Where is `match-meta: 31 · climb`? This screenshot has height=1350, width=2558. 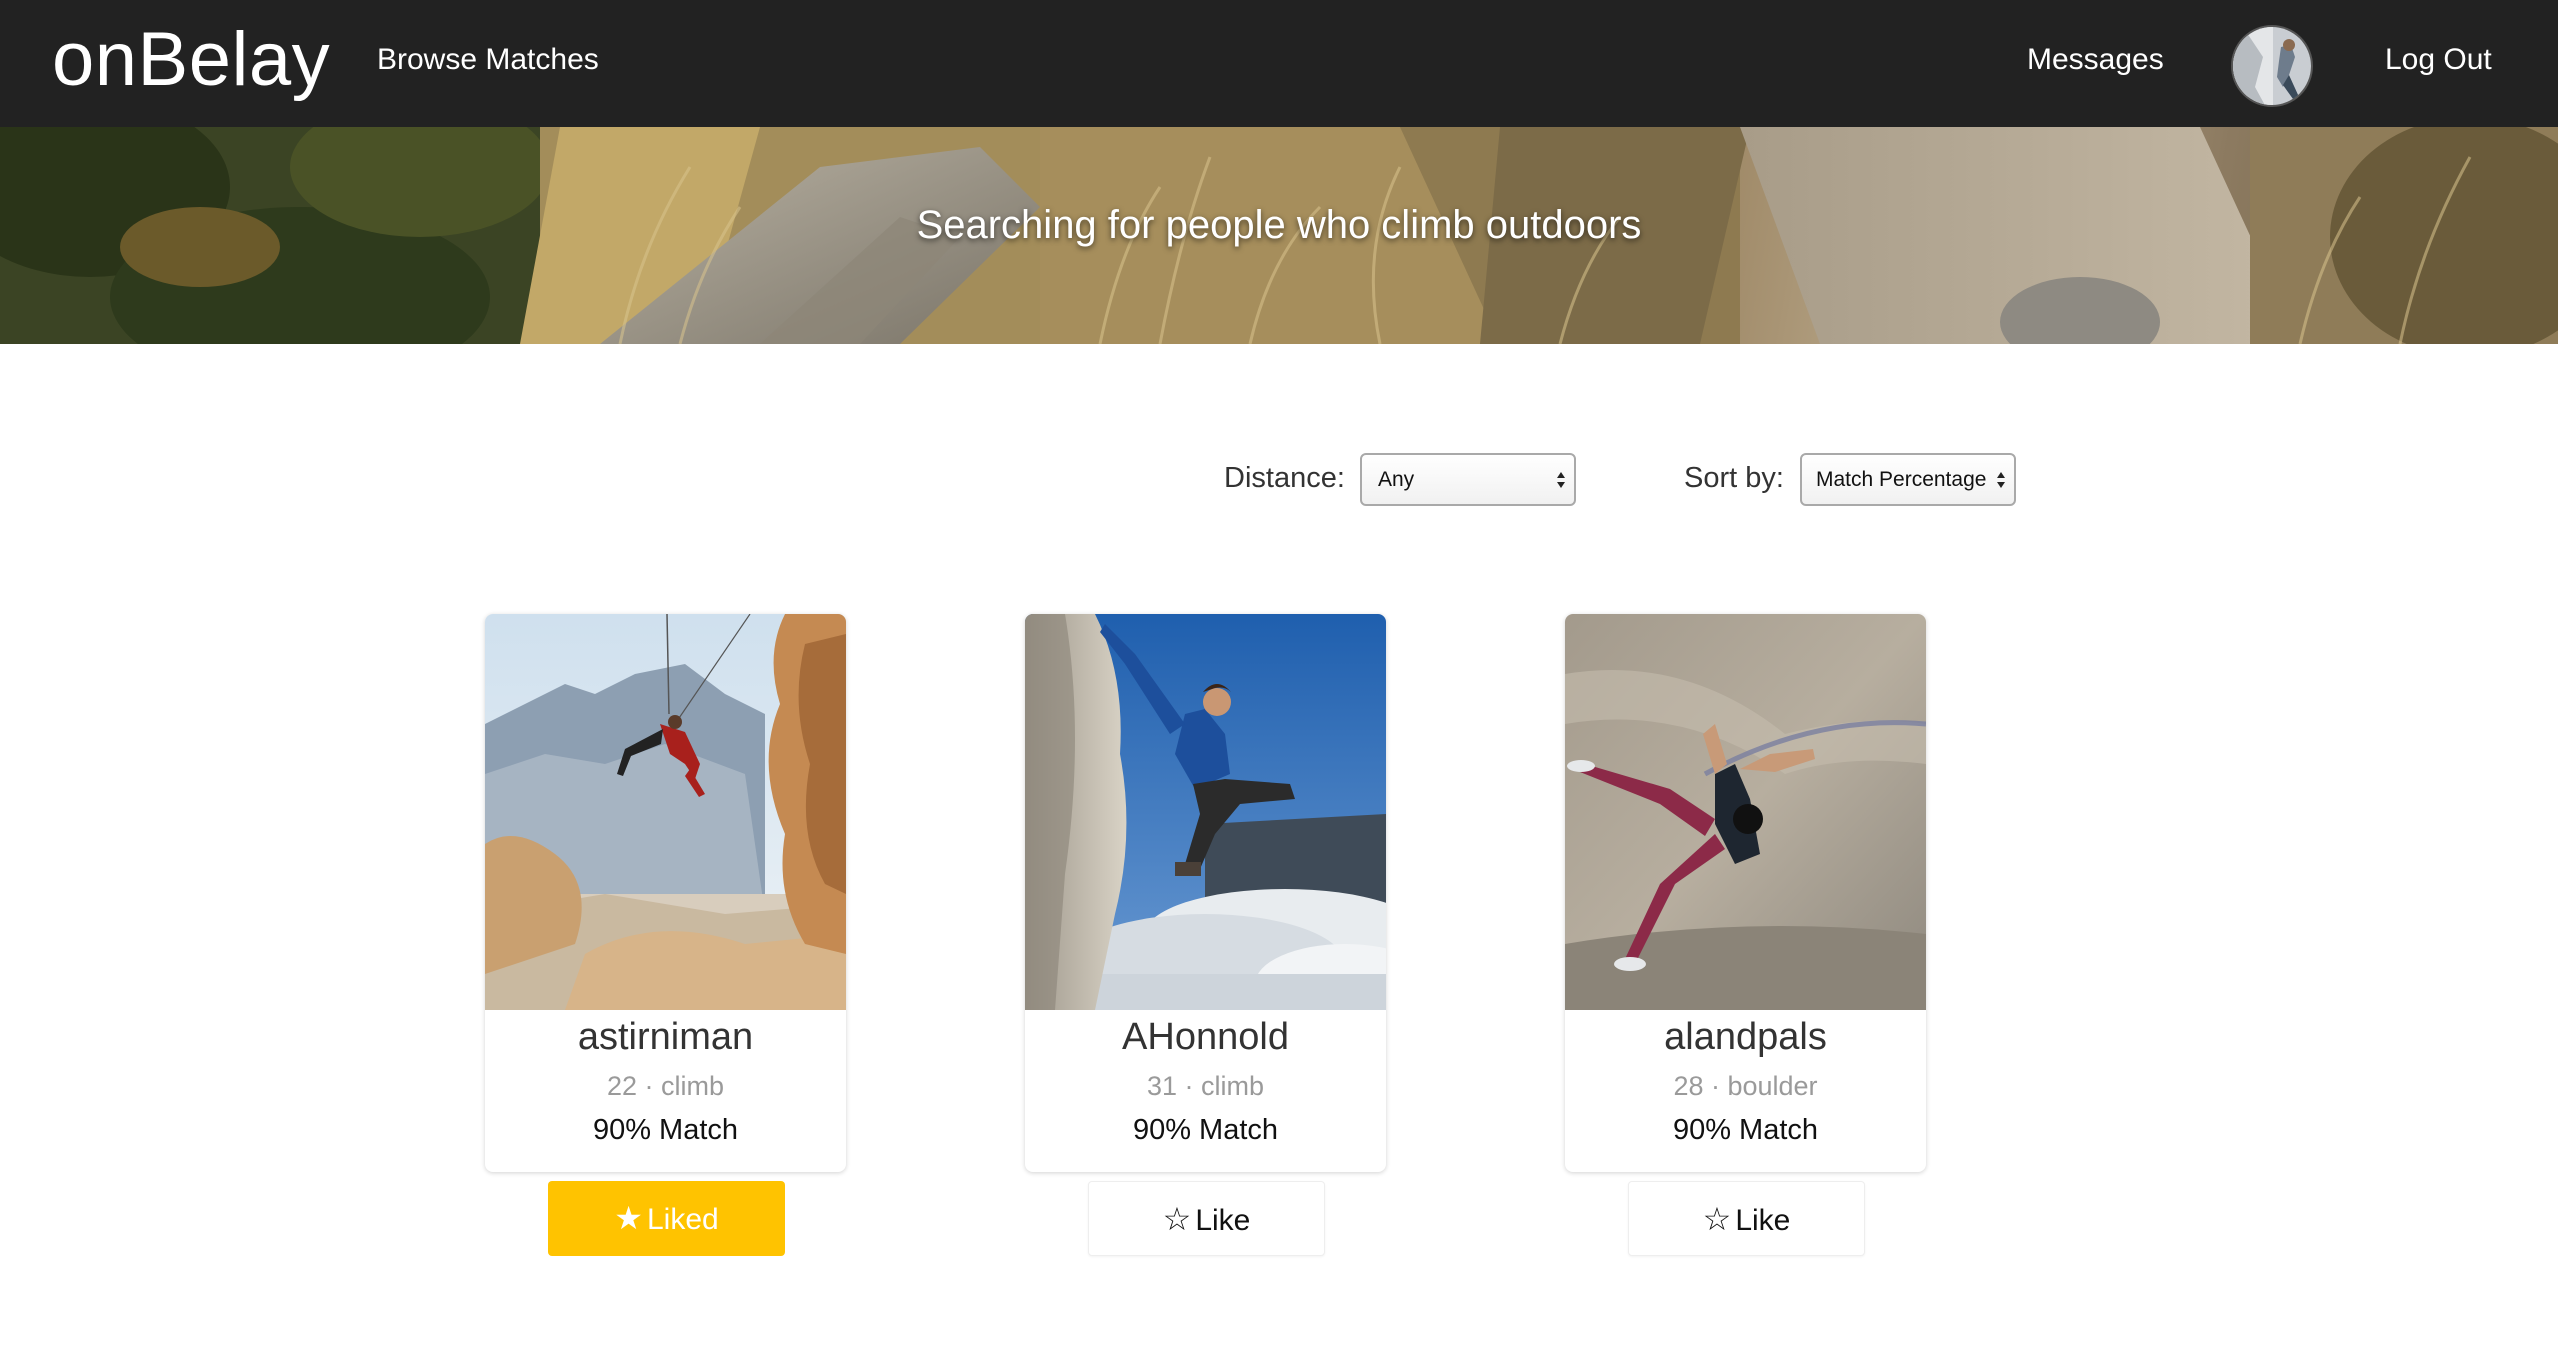
match-meta: 31 · climb is located at coordinates (1205, 1086).